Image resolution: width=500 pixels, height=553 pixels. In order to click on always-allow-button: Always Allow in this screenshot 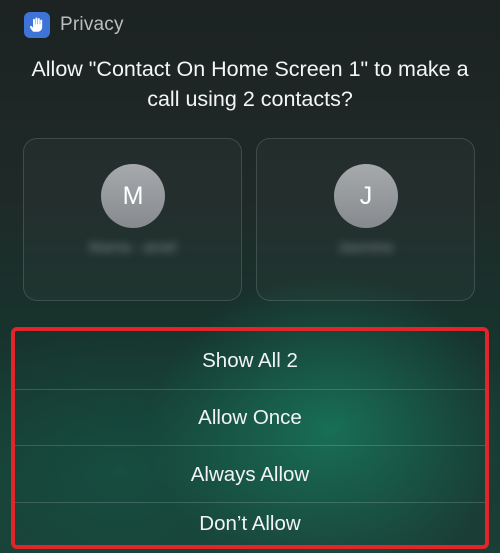, I will do `click(250, 474)`.